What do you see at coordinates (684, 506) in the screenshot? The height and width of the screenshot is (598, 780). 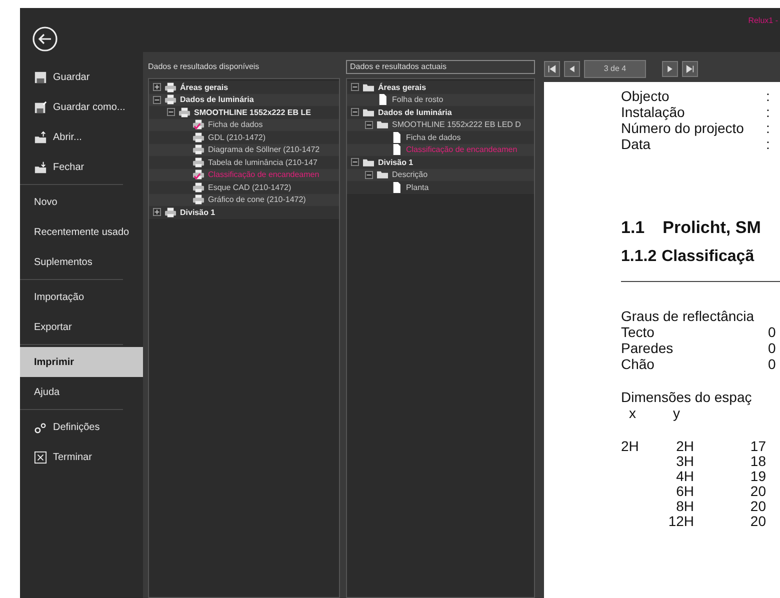 I see `table-cell-text: 8H` at bounding box center [684, 506].